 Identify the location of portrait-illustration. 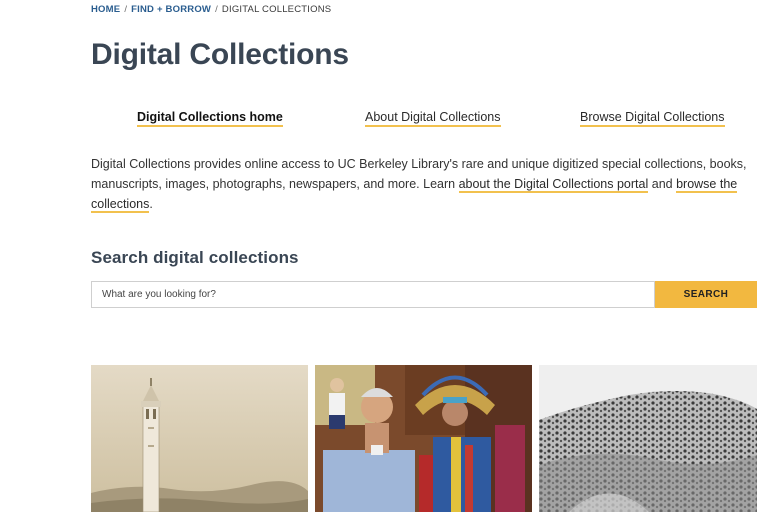
(423, 438).